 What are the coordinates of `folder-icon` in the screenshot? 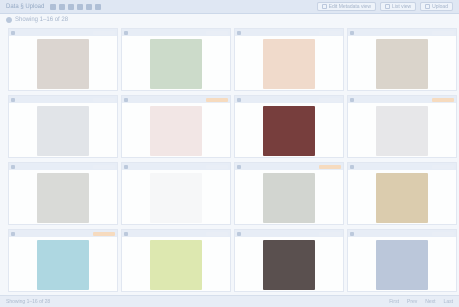 It's located at (53, 6).